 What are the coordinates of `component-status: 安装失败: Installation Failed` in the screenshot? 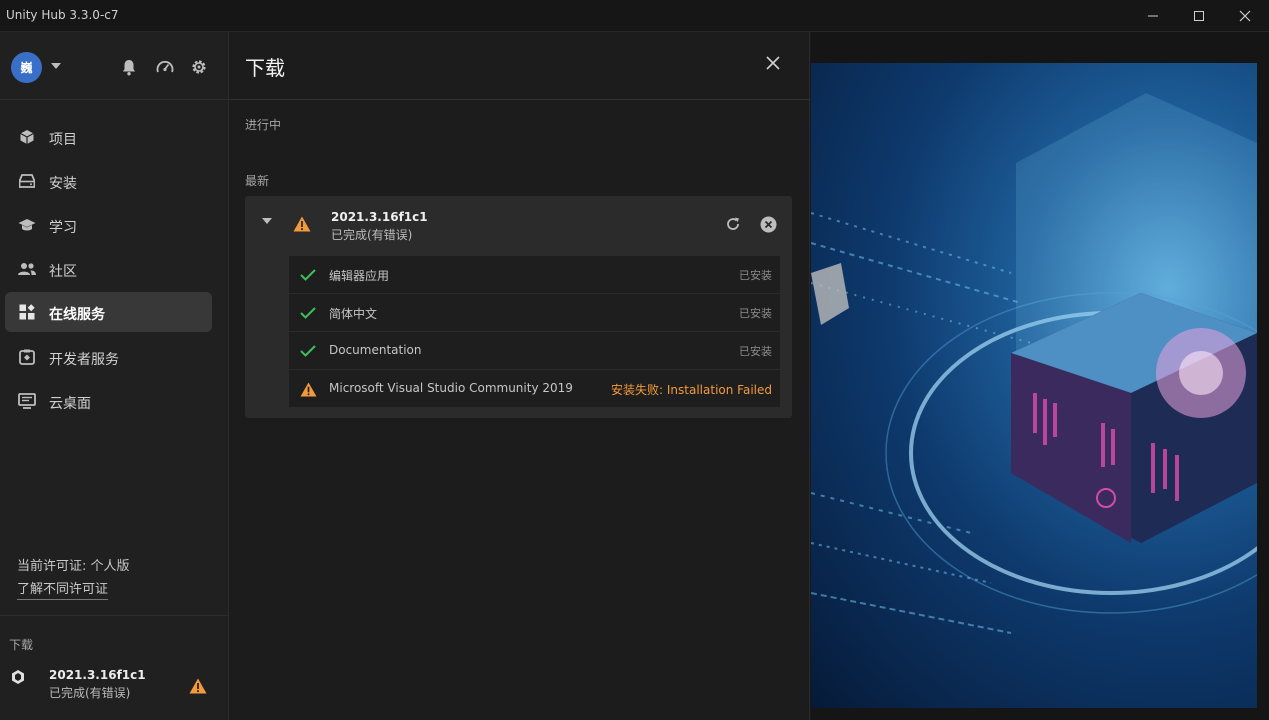 It's located at (691, 390).